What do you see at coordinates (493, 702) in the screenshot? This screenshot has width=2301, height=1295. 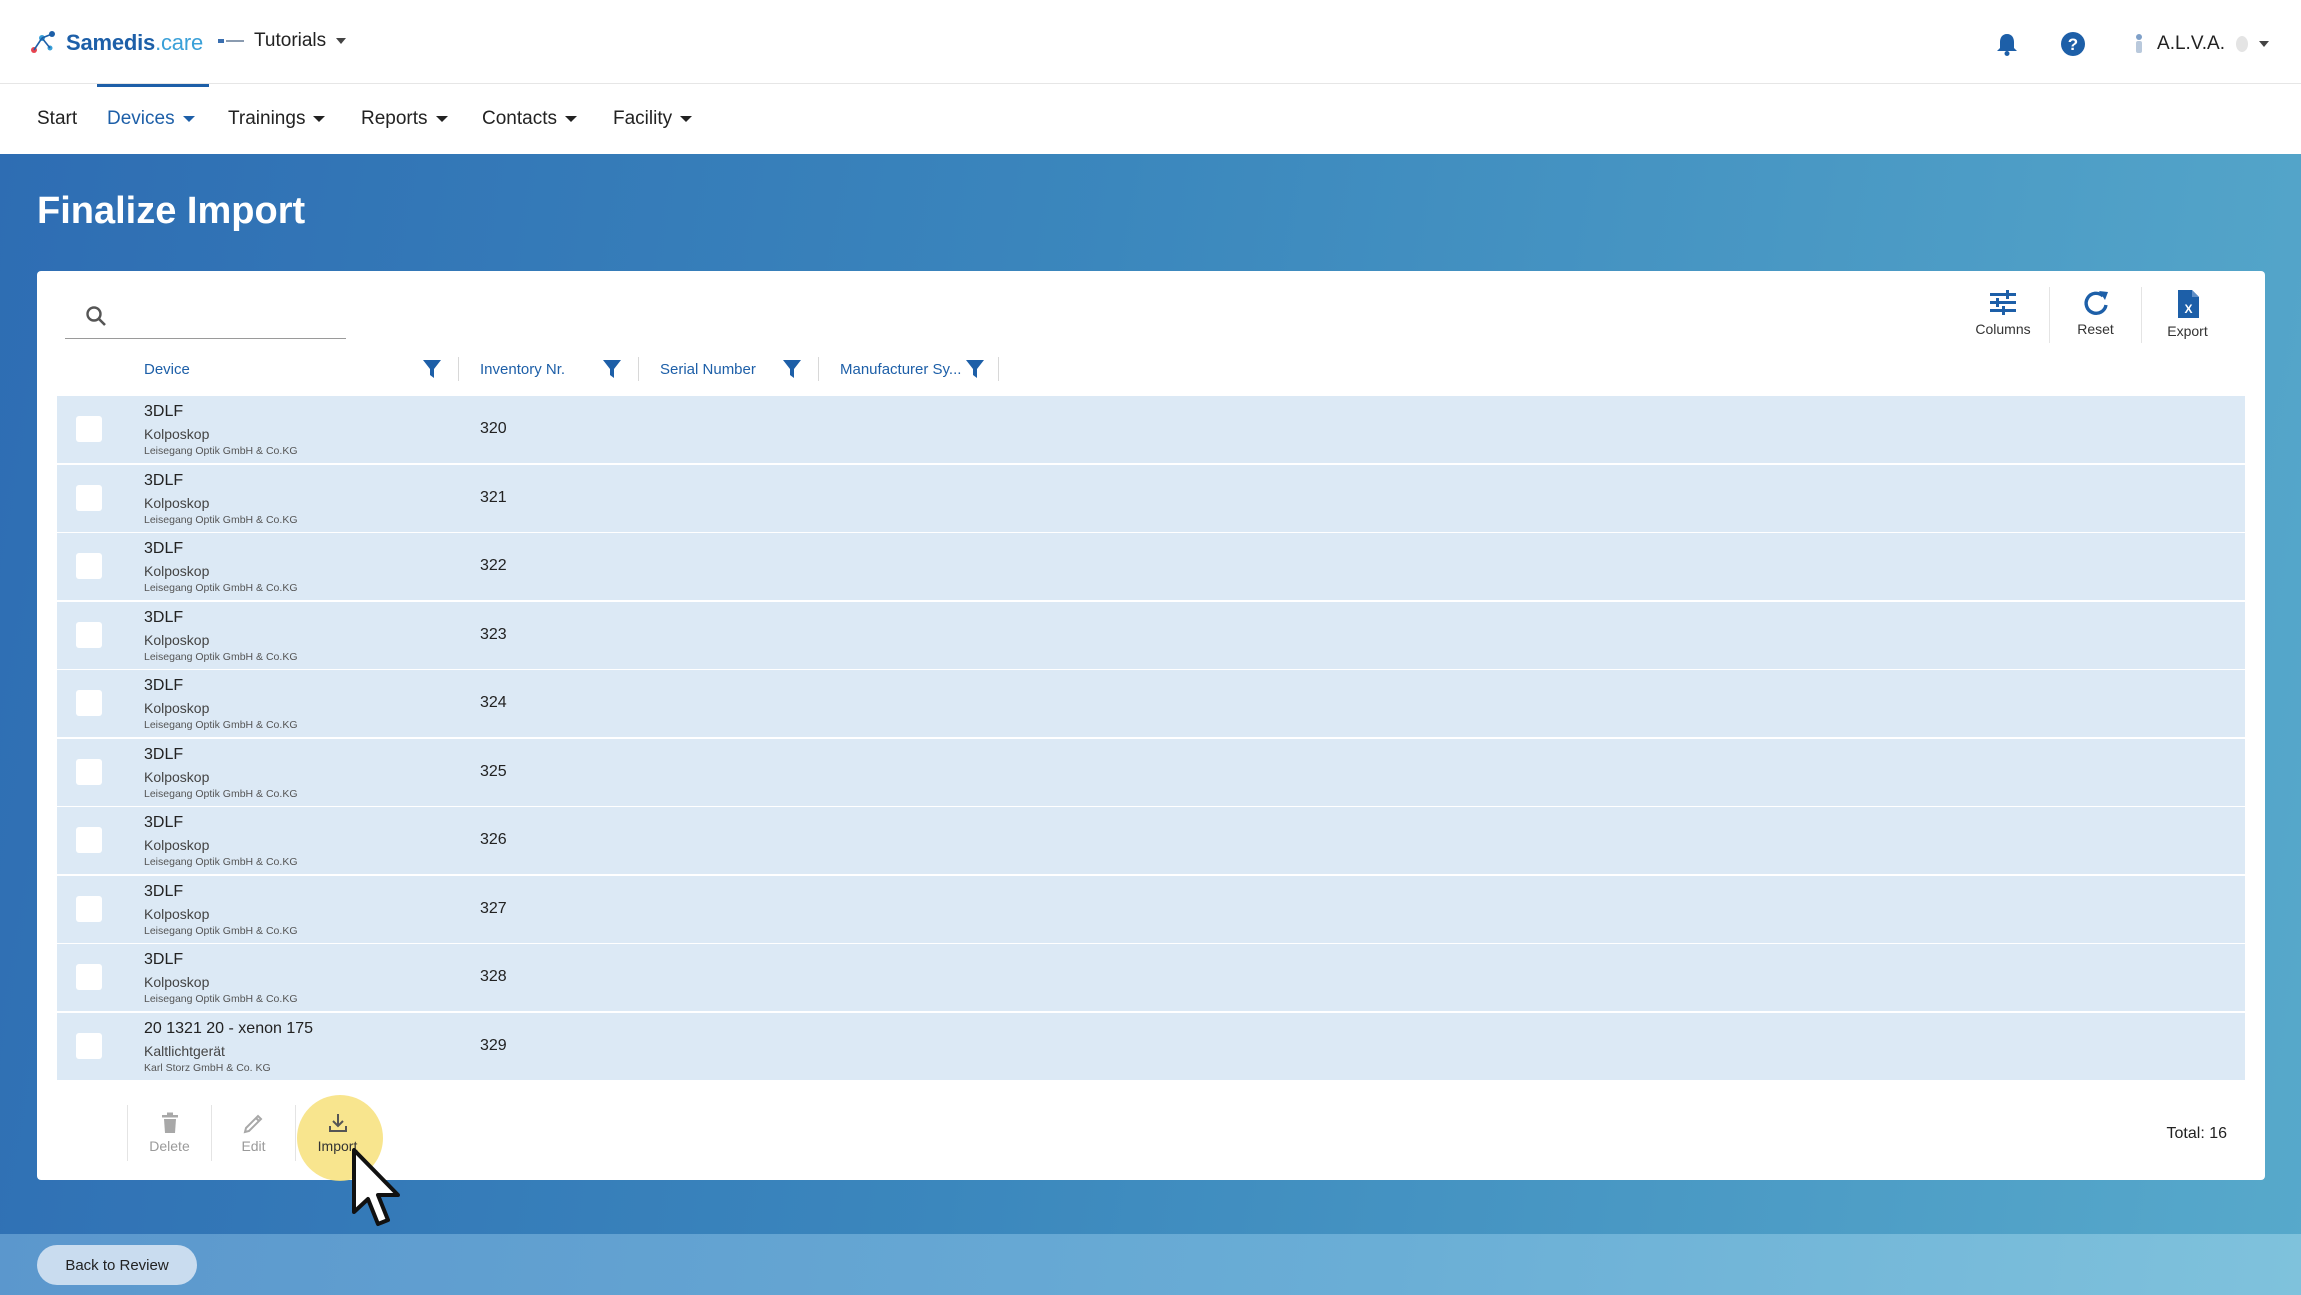 I see `inventory-cell: 324` at bounding box center [493, 702].